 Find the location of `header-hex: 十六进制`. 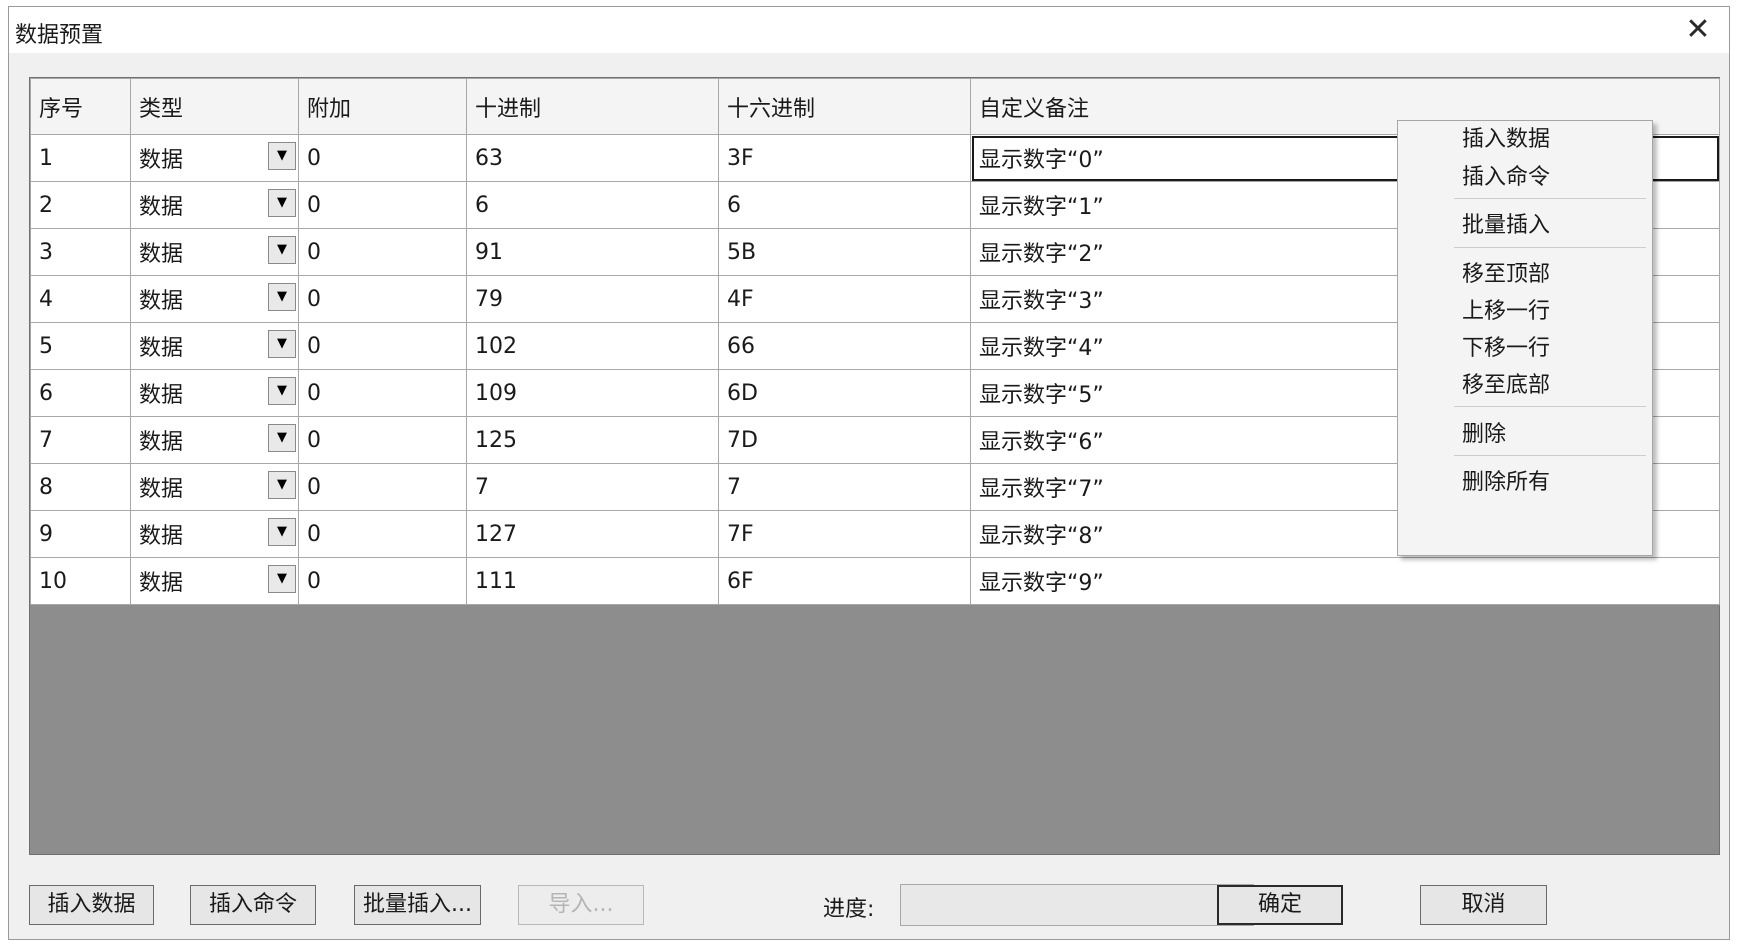

header-hex: 十六进制 is located at coordinates (844, 106).